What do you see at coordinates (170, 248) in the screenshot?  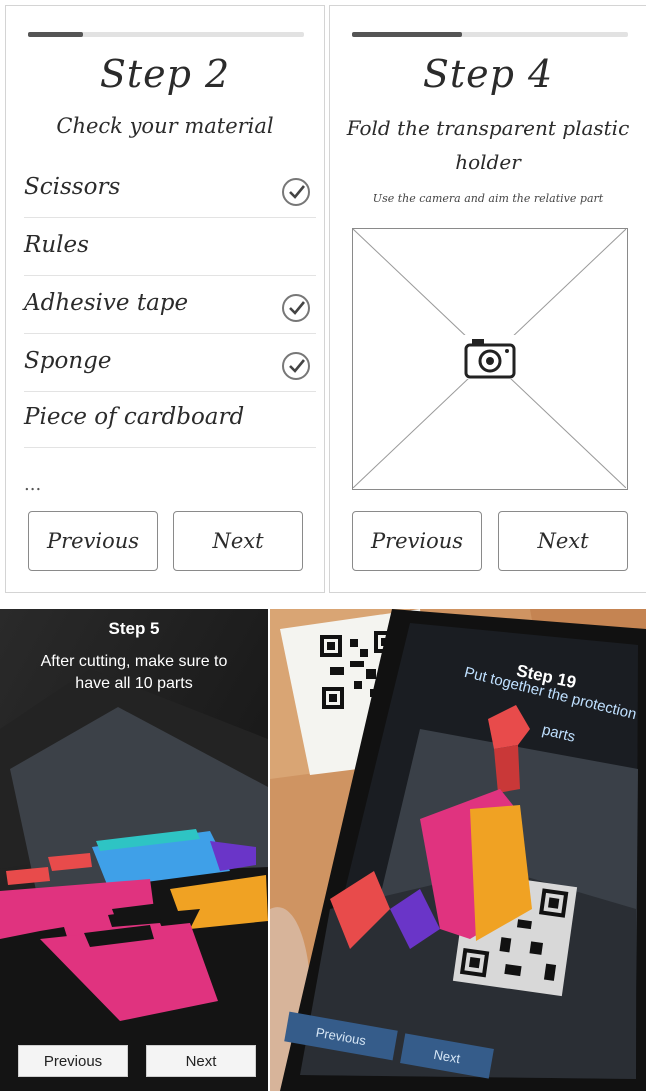 I see `material-item-rules: Rules` at bounding box center [170, 248].